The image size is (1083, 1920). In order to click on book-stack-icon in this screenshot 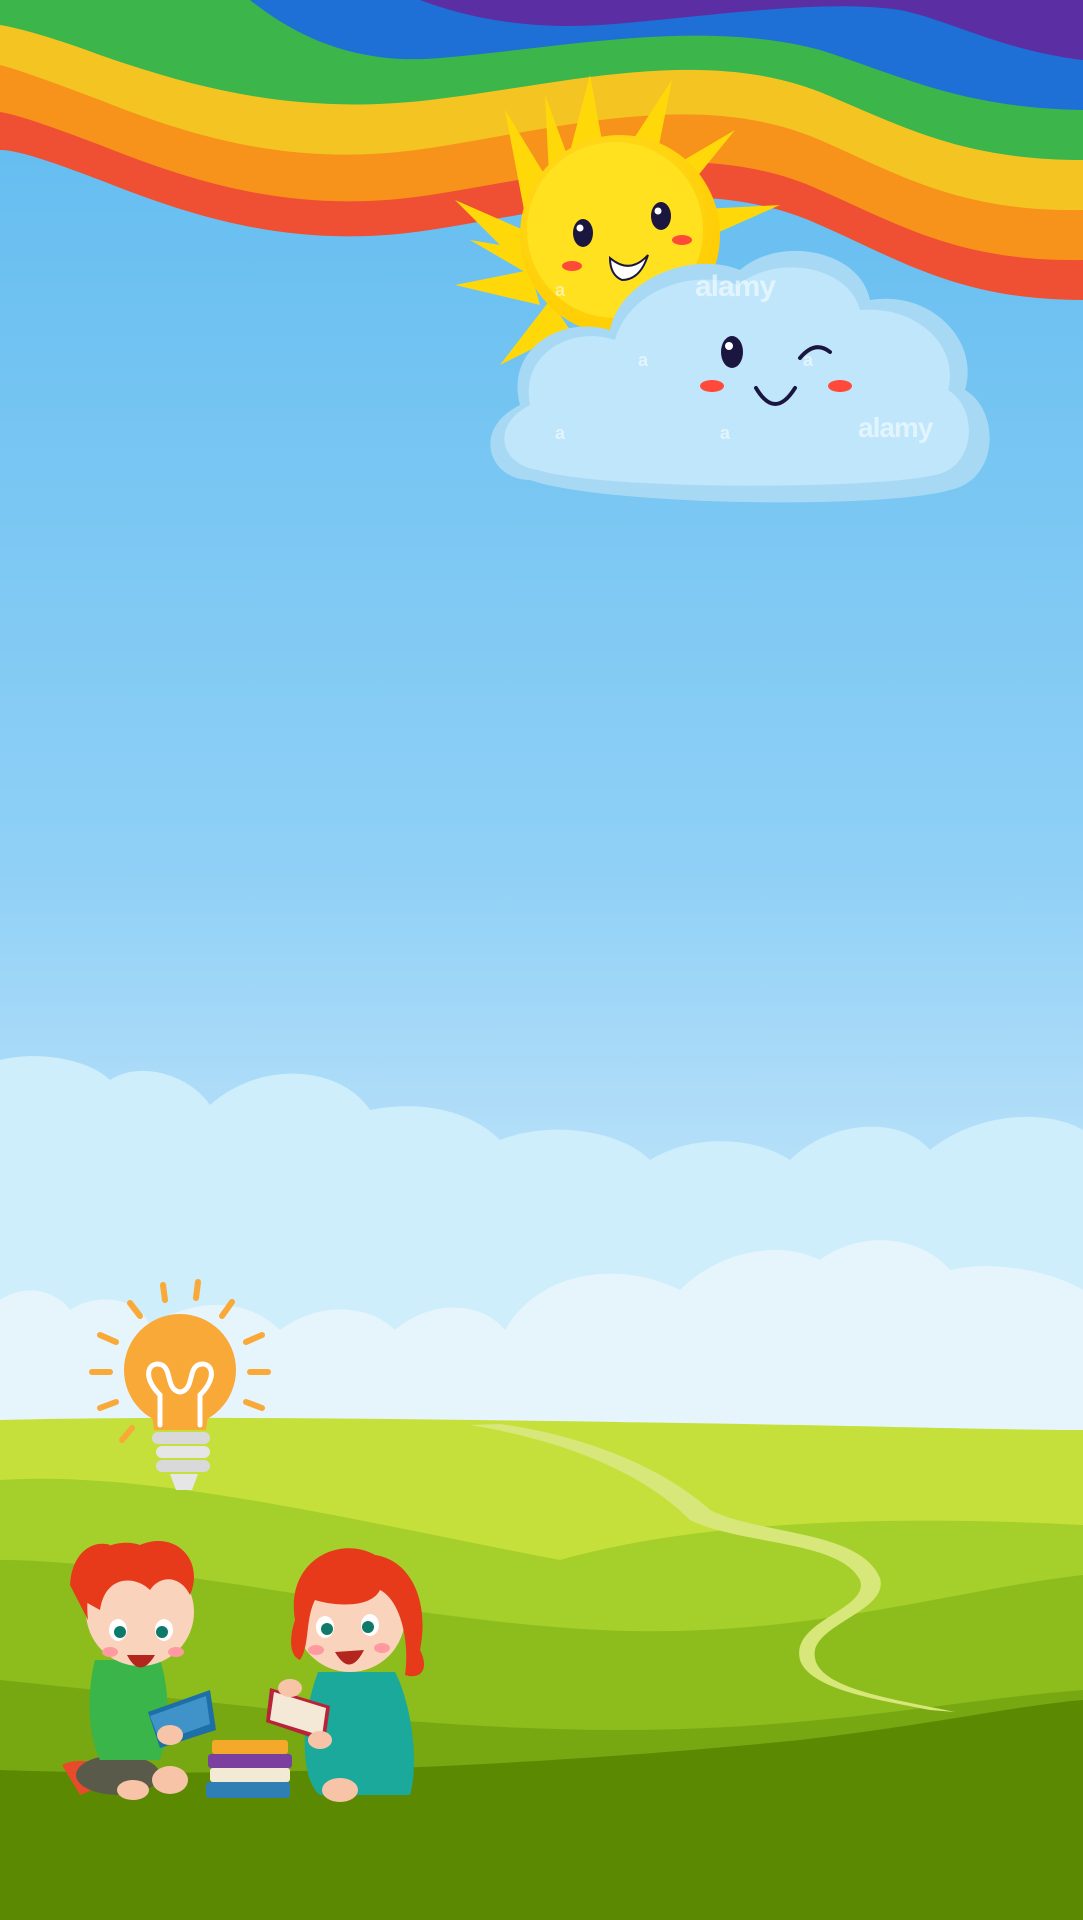, I will do `click(249, 1769)`.